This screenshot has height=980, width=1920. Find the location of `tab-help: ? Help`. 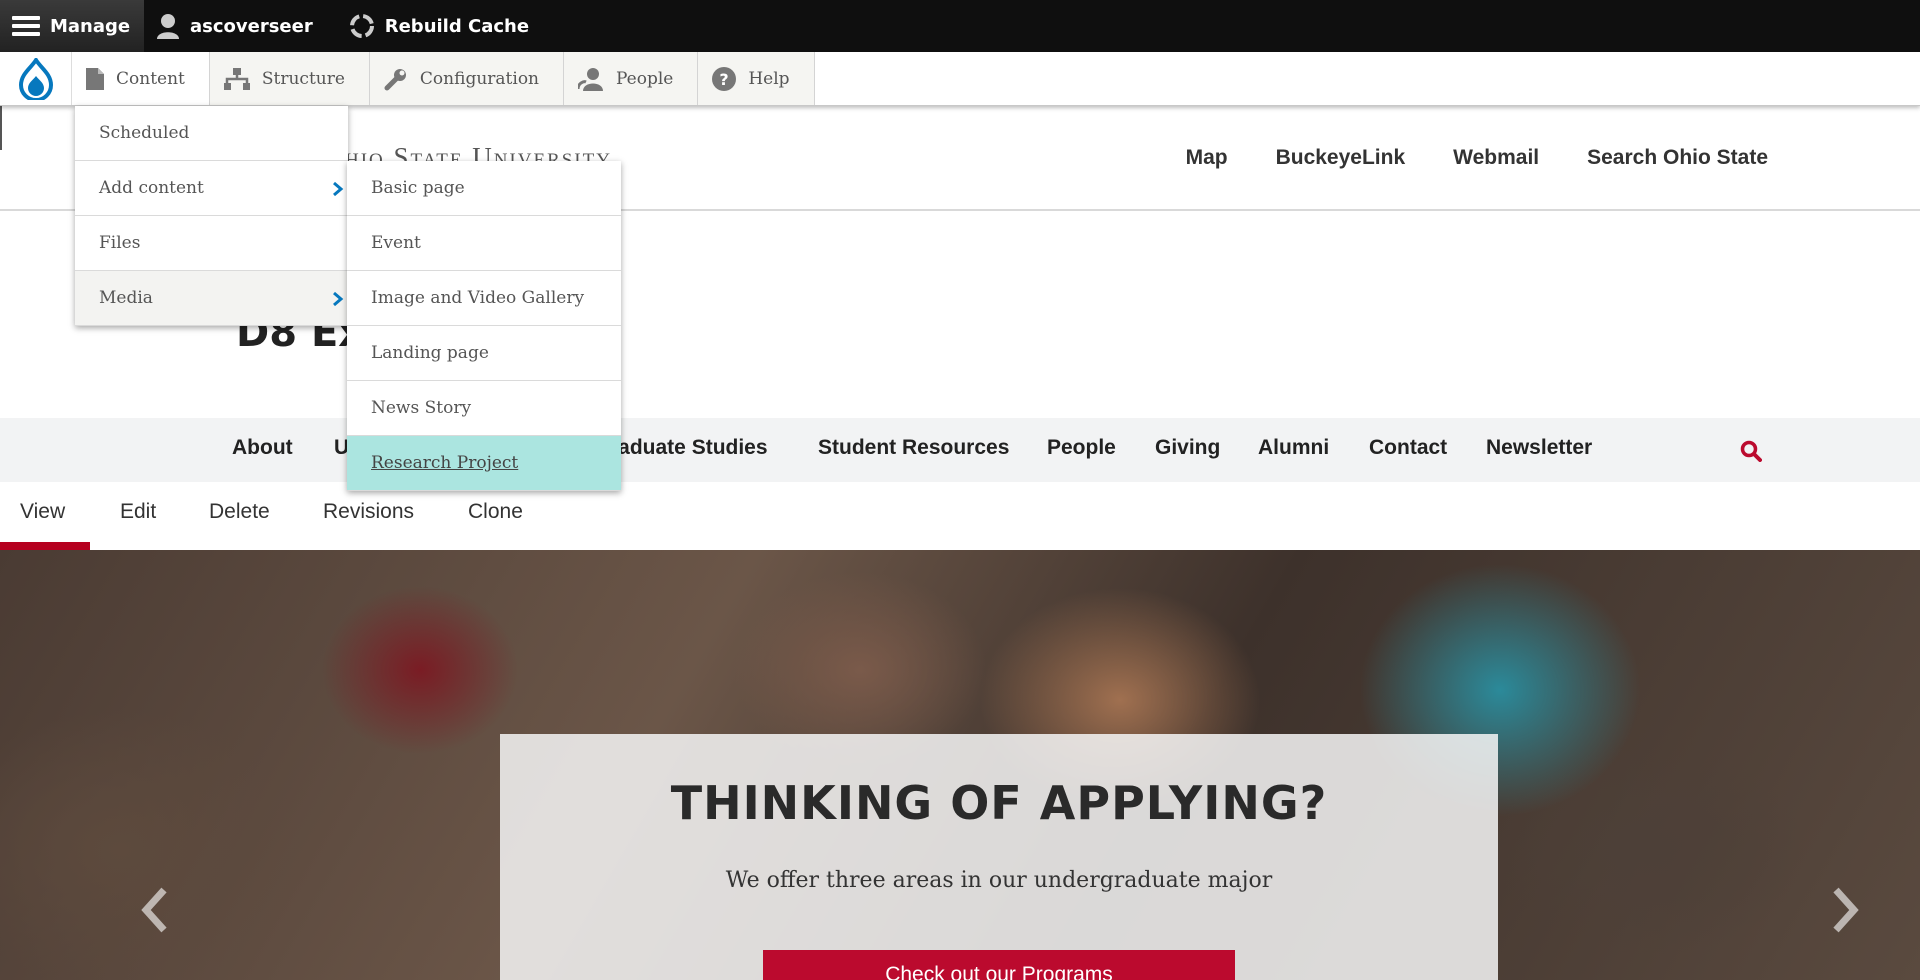

tab-help: ? Help is located at coordinates (756, 78).